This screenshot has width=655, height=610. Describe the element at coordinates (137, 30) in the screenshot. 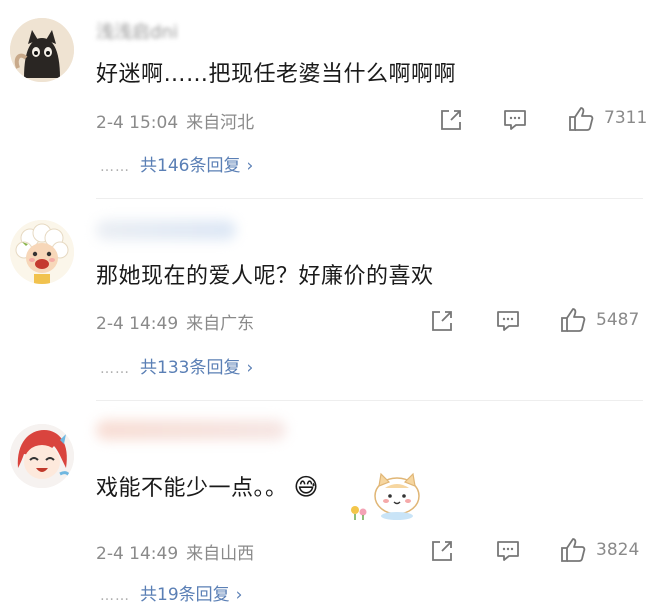

I see `username: 浅浅启dni` at that location.